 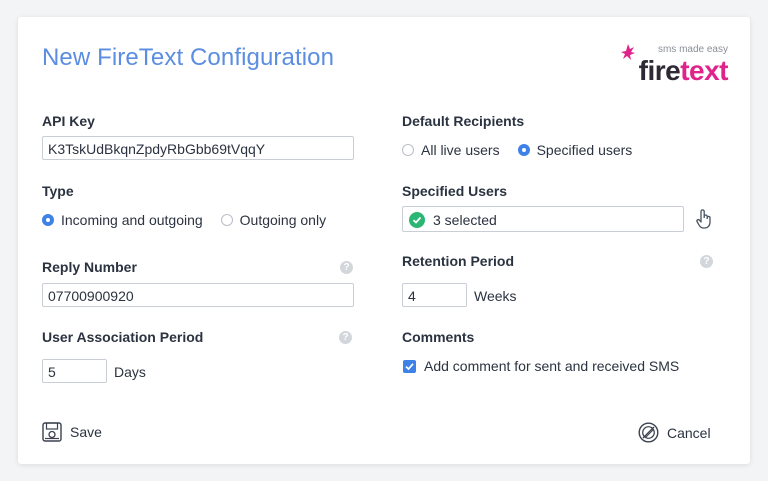 I want to click on retention-period-label: Retention Period, so click(x=458, y=261).